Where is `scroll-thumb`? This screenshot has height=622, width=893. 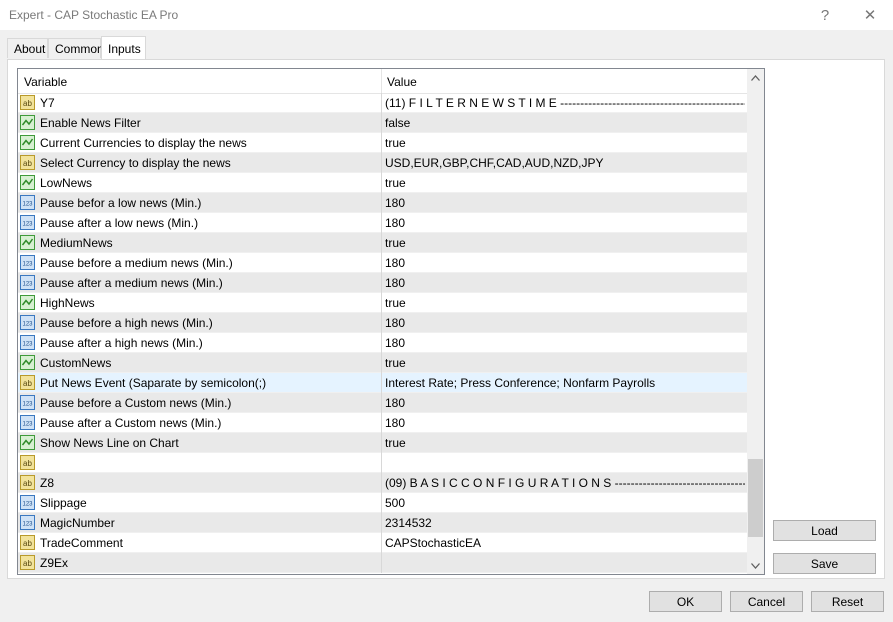
scroll-thumb is located at coordinates (755, 498).